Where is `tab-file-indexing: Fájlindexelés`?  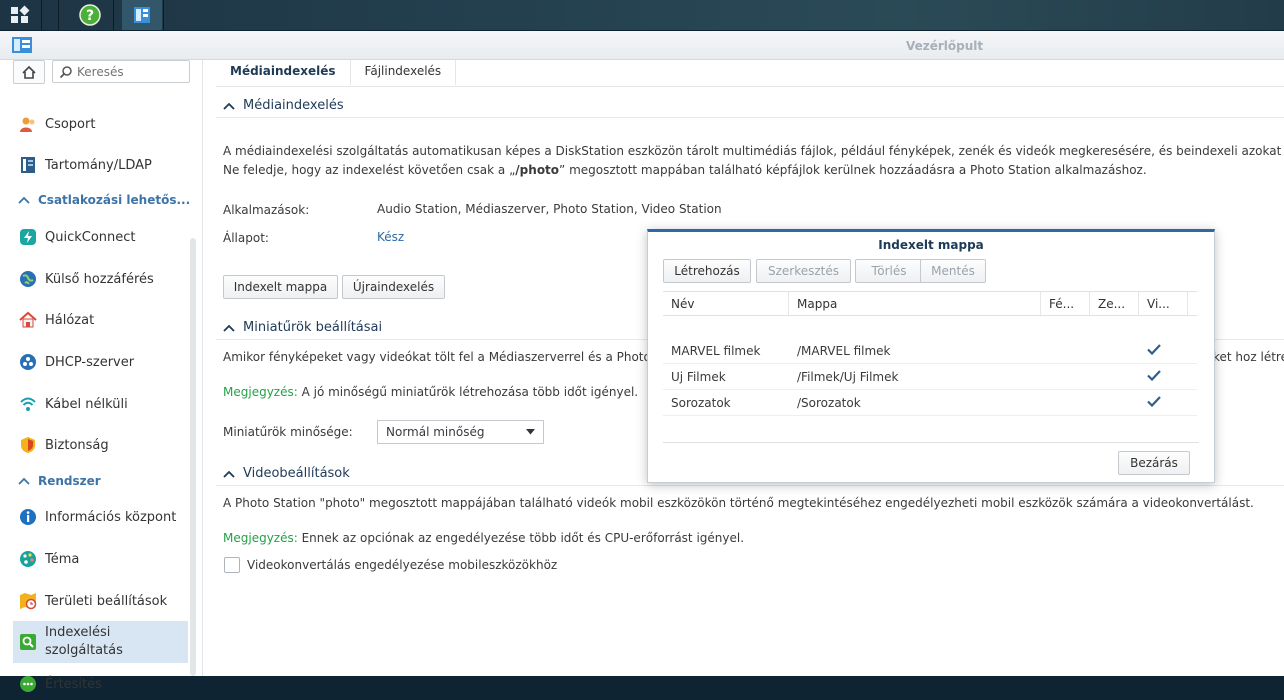
tab-file-indexing: Fájlindexelés is located at coordinates (404, 72).